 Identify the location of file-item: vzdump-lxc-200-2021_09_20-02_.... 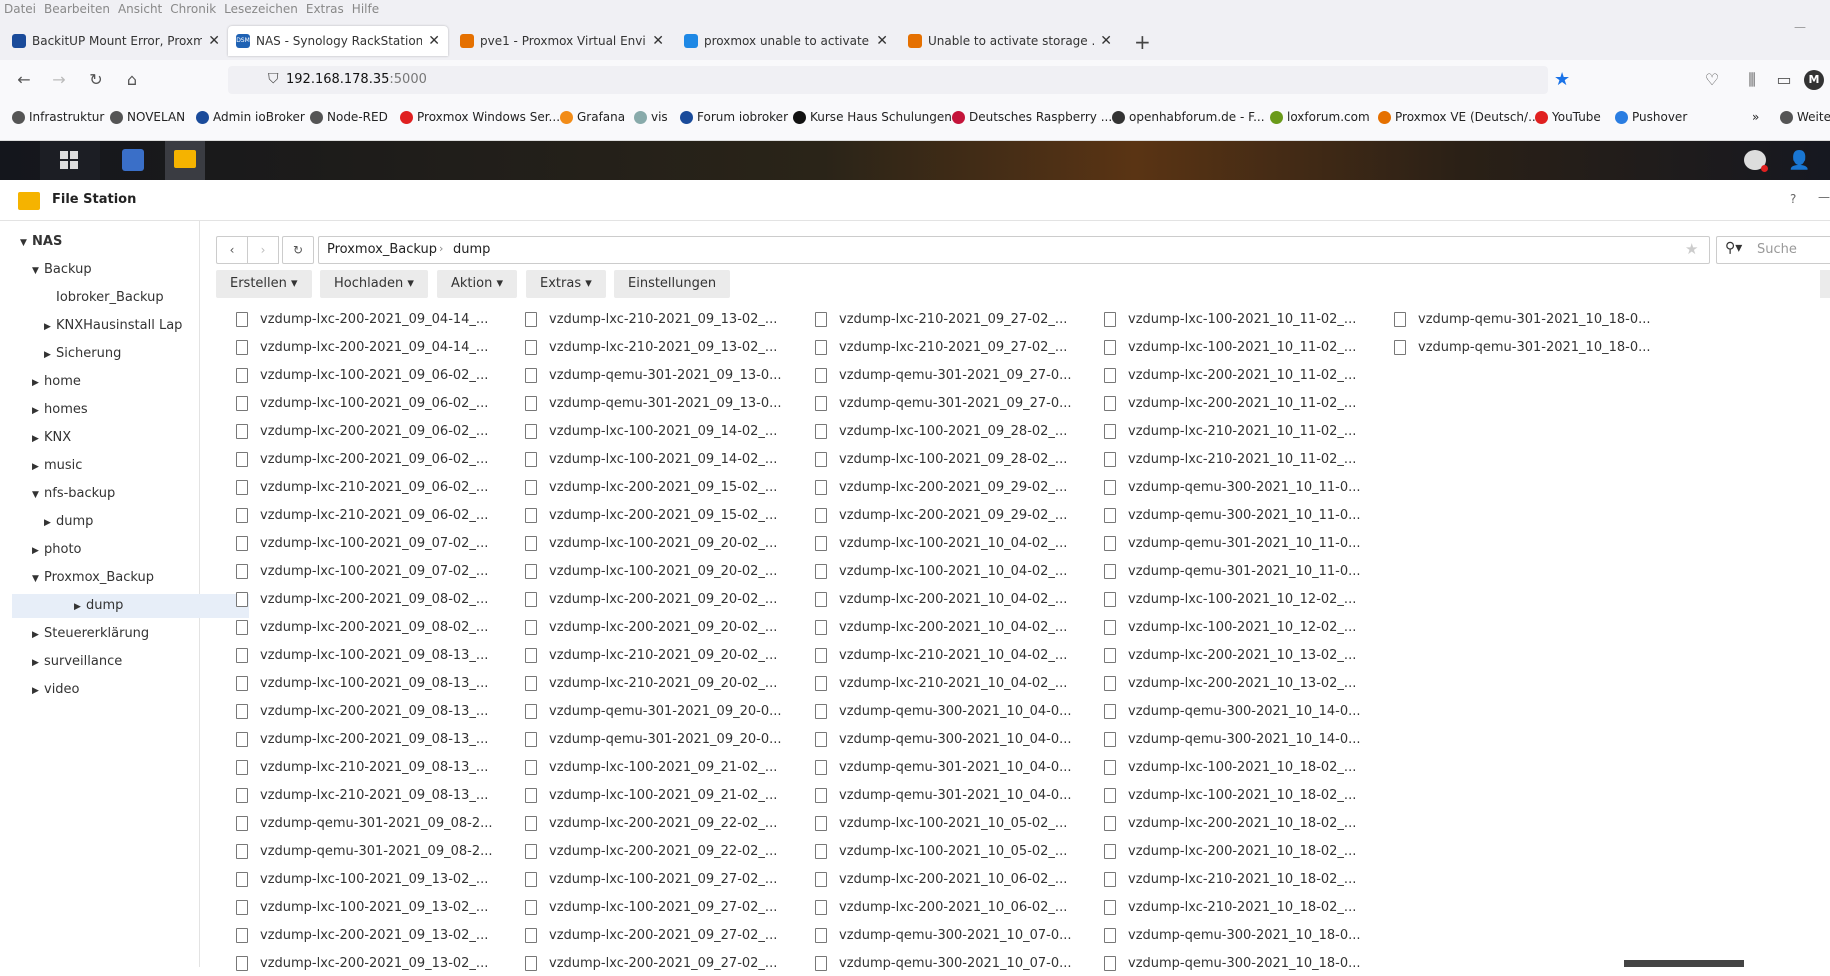
(651, 628).